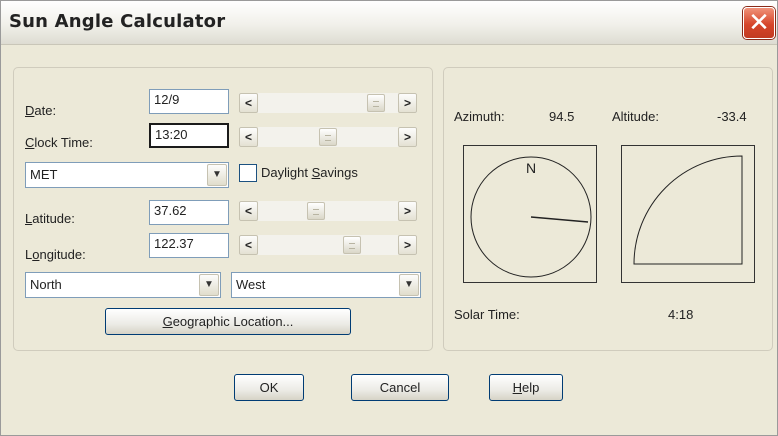 The height and width of the screenshot is (436, 778). I want to click on latitude-label: Latitude:, so click(50, 218).